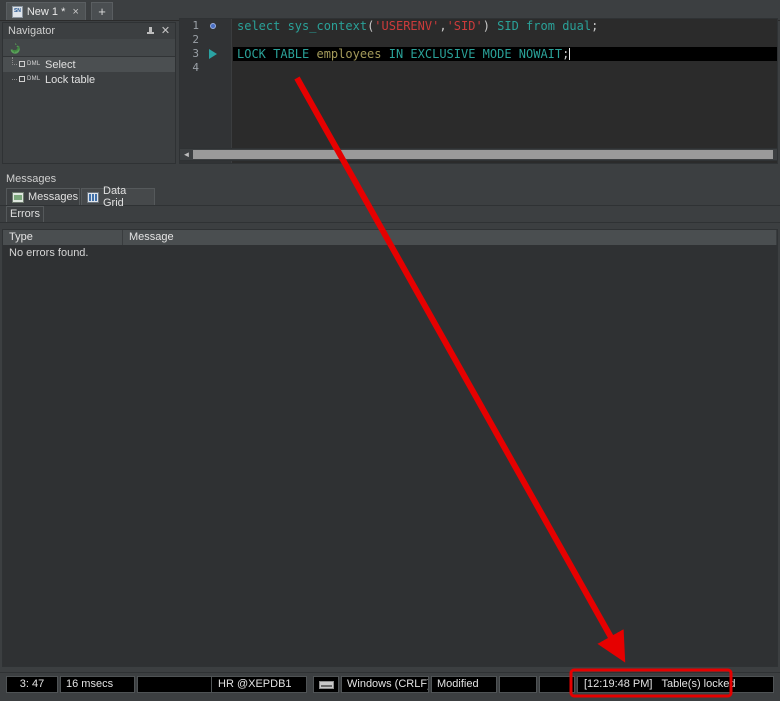 The image size is (780, 701). What do you see at coordinates (262, 26) in the screenshot?
I see `code-token: select` at bounding box center [262, 26].